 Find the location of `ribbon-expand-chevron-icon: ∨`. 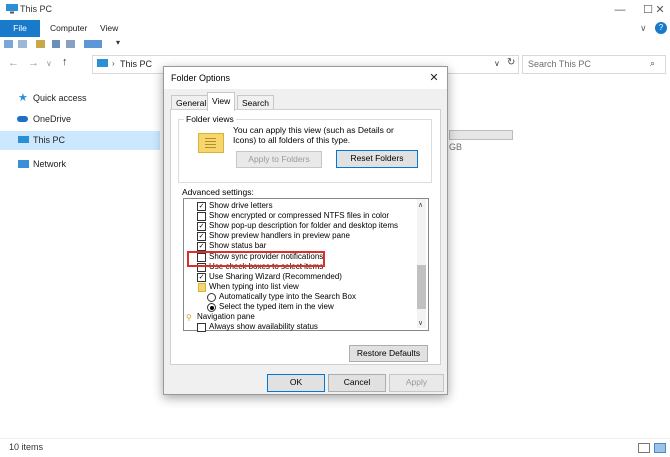

ribbon-expand-chevron-icon: ∨ is located at coordinates (643, 28).